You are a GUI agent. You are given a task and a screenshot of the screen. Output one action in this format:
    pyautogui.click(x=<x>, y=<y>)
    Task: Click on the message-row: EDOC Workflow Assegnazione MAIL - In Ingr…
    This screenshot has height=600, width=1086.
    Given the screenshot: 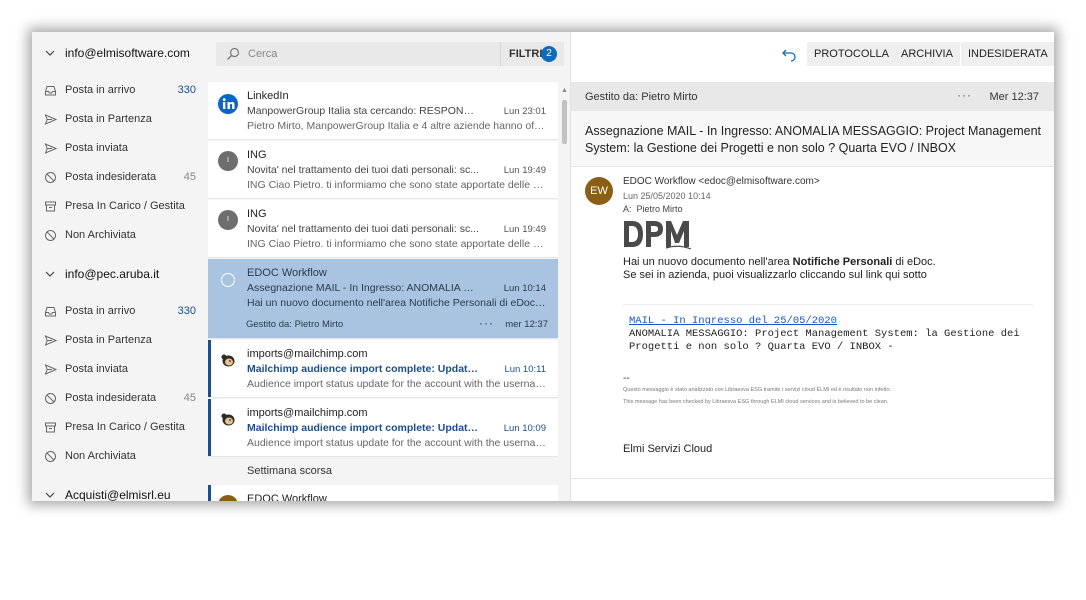 What is the action you would take?
    pyautogui.click(x=383, y=299)
    